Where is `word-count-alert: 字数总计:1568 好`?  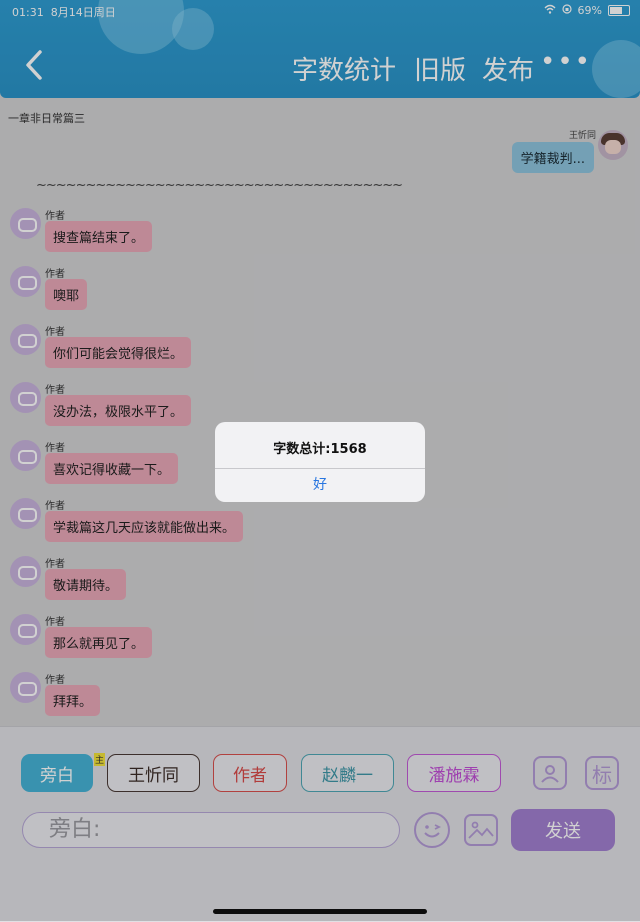
word-count-alert: 字数总计:1568 好 is located at coordinates (320, 462).